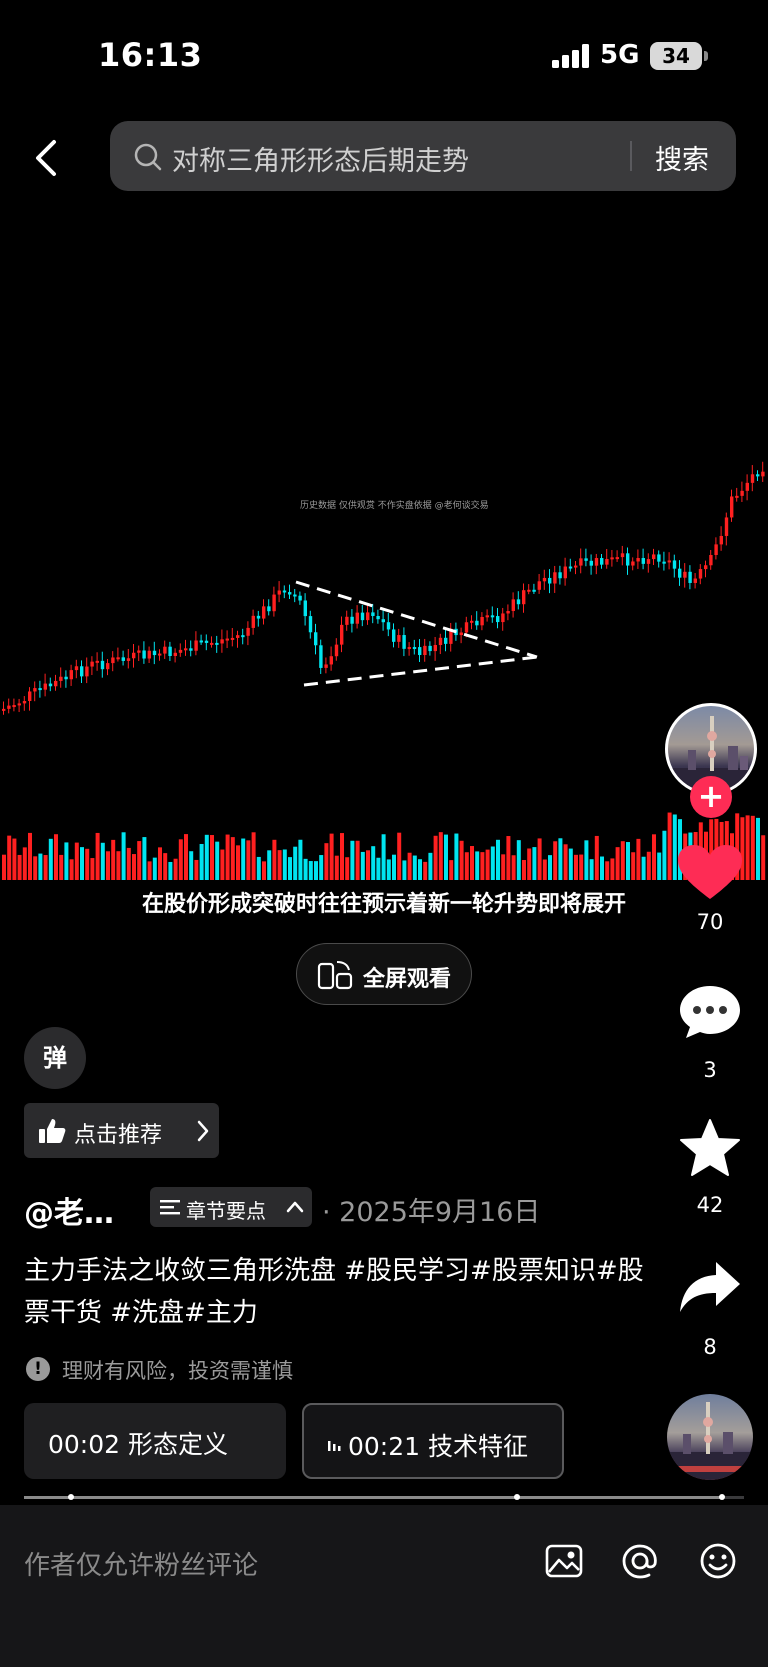 The width and height of the screenshot is (768, 1667). What do you see at coordinates (571, 56) in the screenshot?
I see `signal-icon` at bounding box center [571, 56].